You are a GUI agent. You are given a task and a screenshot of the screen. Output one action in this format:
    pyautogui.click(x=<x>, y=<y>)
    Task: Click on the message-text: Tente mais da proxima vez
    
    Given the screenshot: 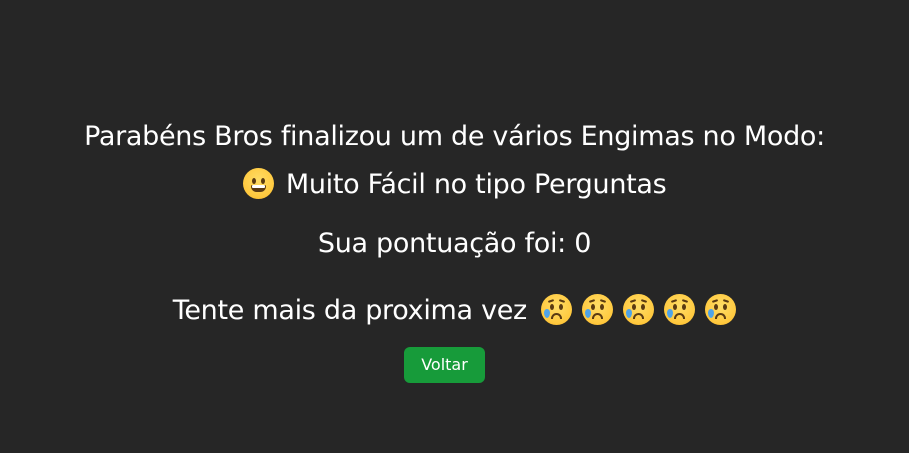 What is the action you would take?
    pyautogui.click(x=349, y=310)
    